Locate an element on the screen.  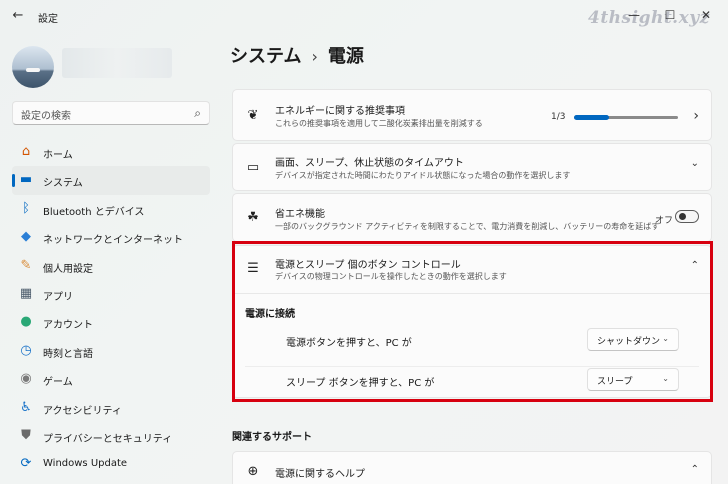
back-button: ← is located at coordinates (18, 16).